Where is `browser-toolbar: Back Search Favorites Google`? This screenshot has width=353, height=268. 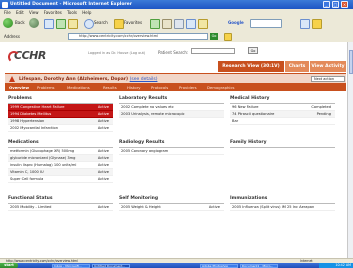
browser-toolbar: Back Search Favorites Google is located at coordinates (176, 24).